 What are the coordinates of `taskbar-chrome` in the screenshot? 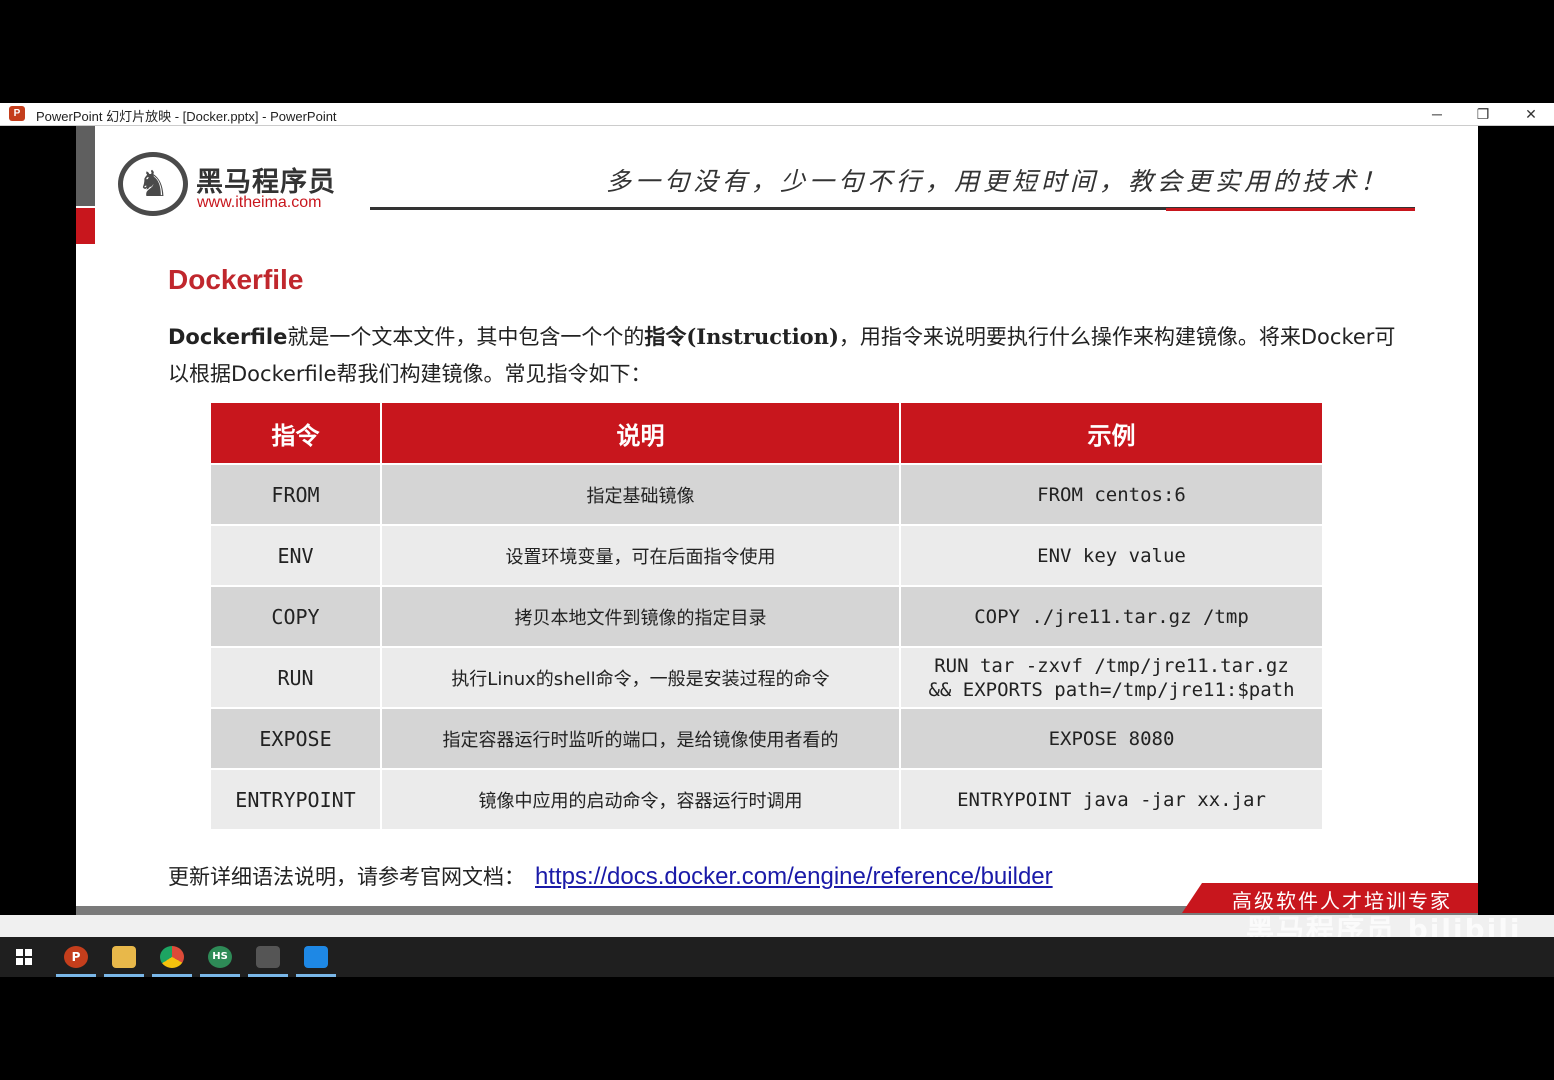 It's located at (172, 957).